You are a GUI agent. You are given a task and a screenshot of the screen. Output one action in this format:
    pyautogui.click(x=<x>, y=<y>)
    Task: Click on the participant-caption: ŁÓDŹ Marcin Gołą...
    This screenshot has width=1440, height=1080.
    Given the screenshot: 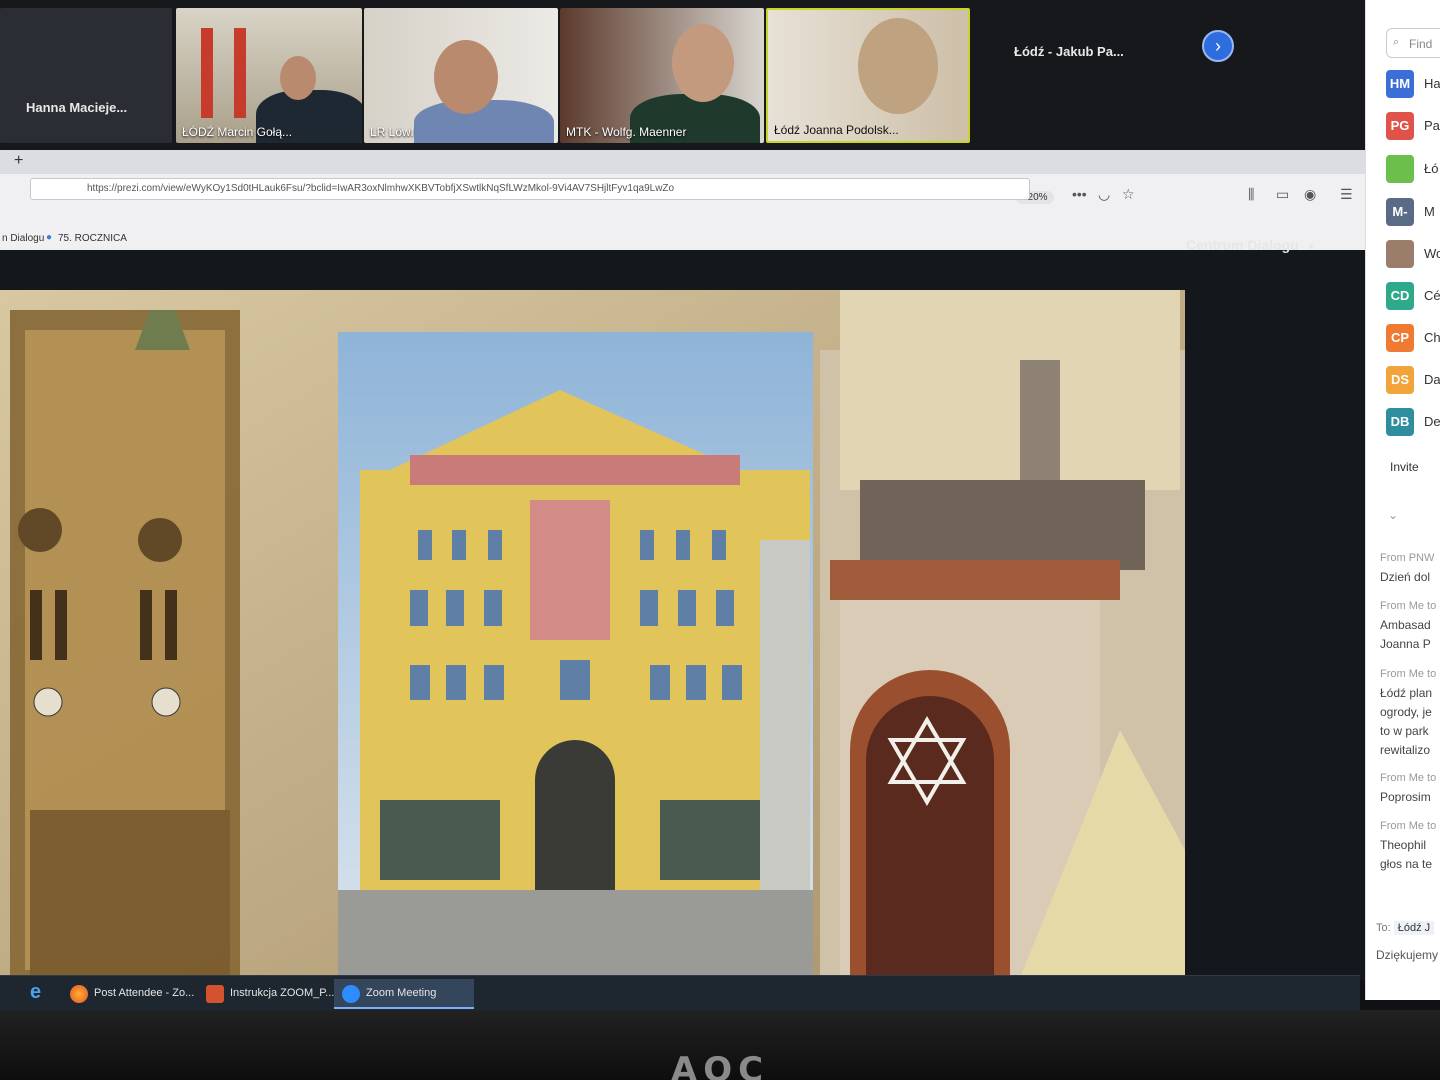 What is the action you would take?
    pyautogui.click(x=237, y=132)
    